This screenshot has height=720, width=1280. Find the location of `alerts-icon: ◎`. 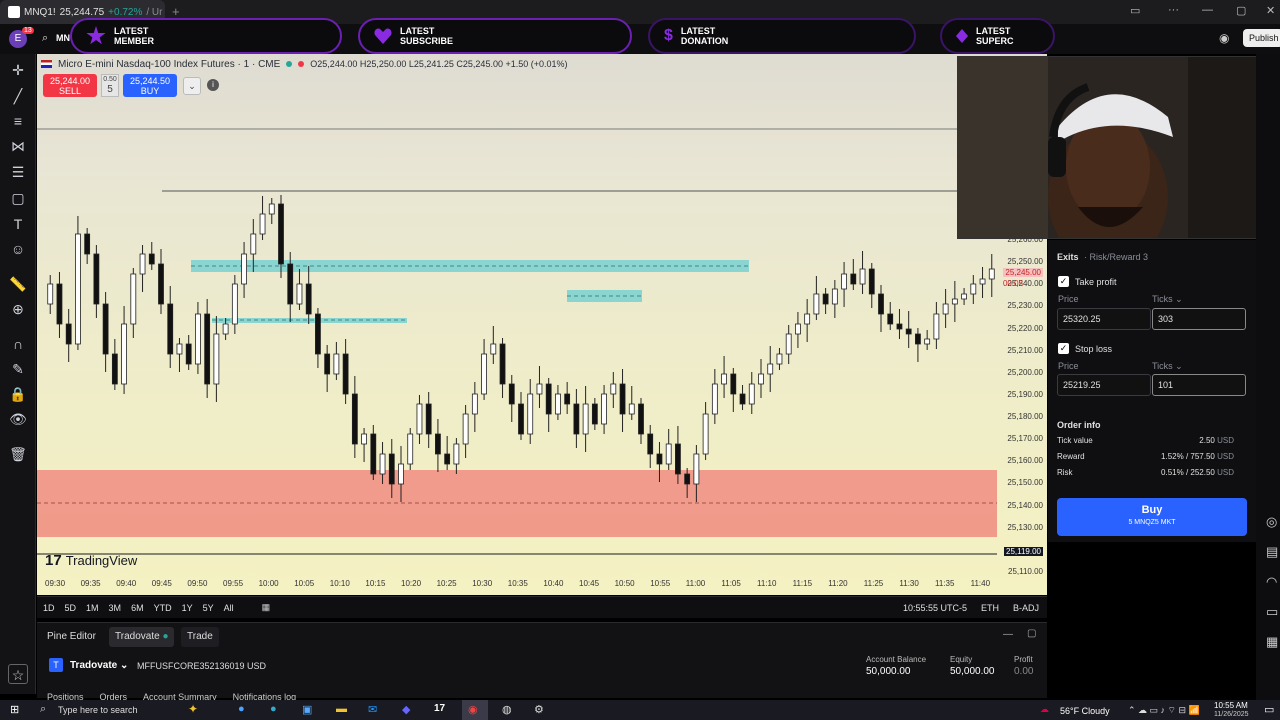

alerts-icon: ◎ is located at coordinates (1271, 522).